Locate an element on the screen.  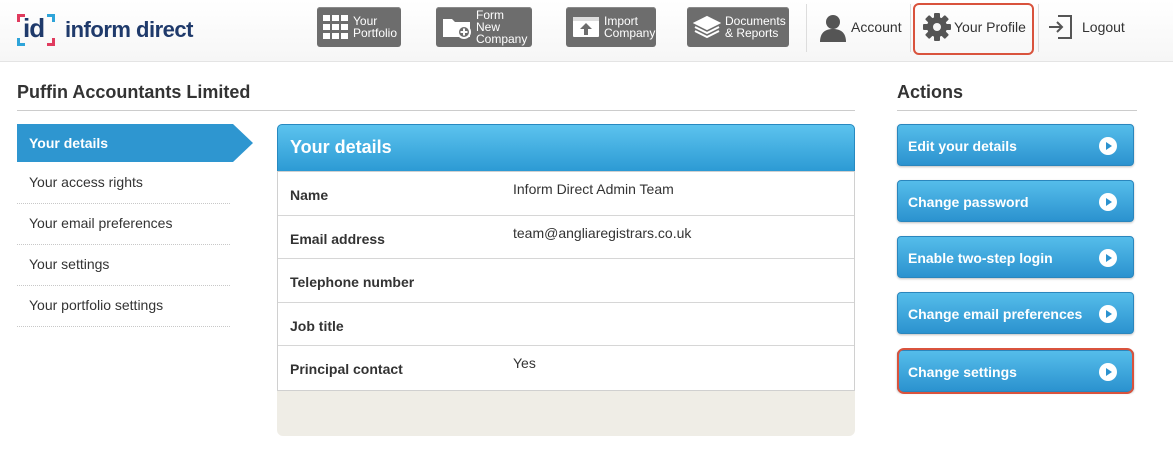
action-label: Change email preferences is located at coordinates (995, 314).